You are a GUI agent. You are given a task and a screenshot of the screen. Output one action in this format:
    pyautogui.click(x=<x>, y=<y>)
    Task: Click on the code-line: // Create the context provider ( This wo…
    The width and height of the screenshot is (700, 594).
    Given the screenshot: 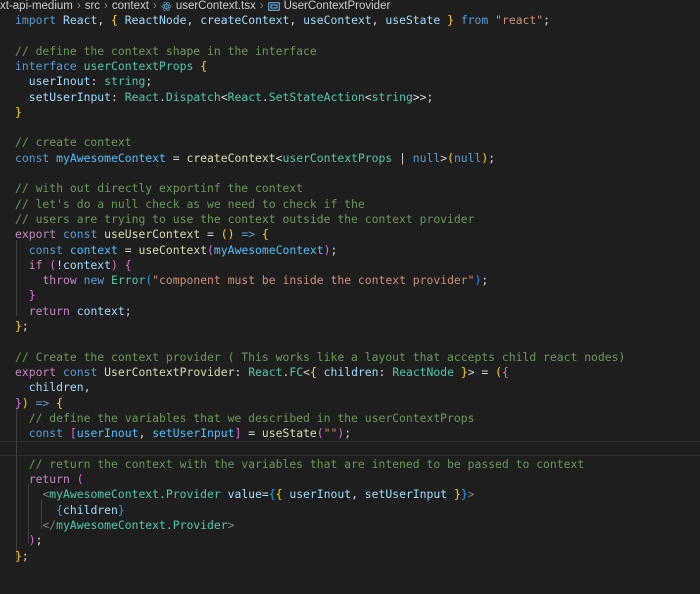 What is the action you would take?
    pyautogui.click(x=320, y=357)
    